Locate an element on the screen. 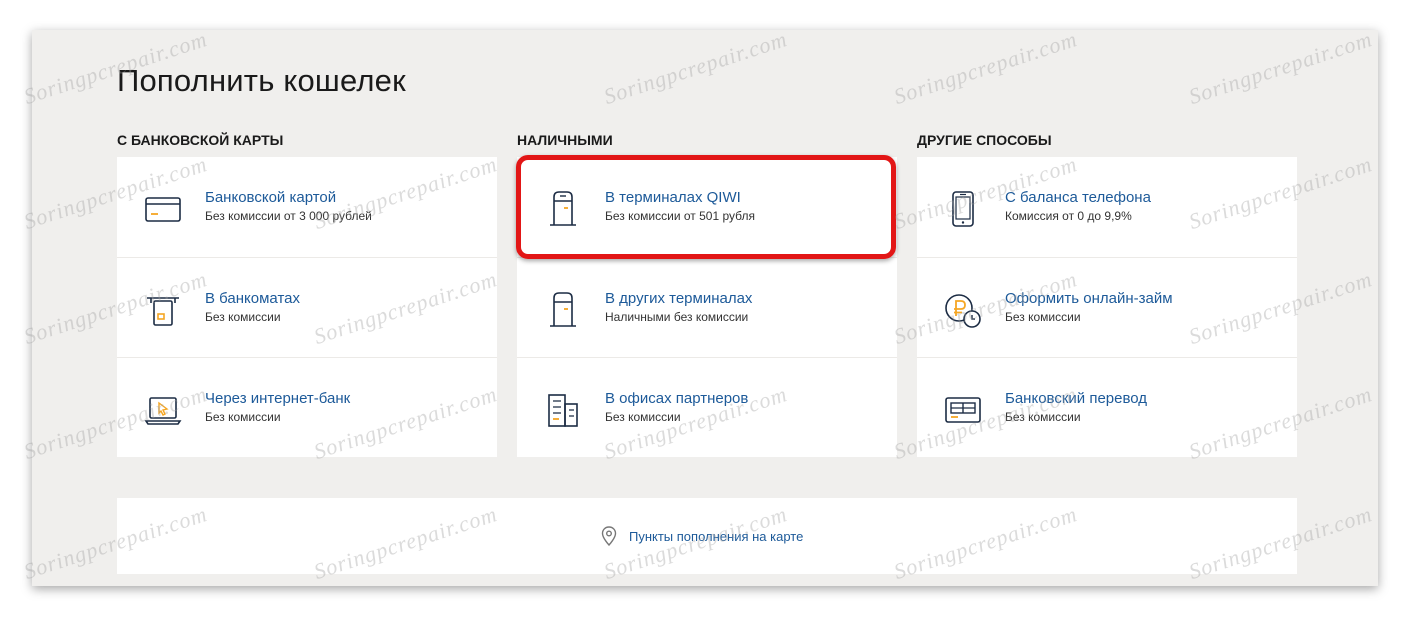 The width and height of the screenshot is (1410, 618). ruble-loan-icon is located at coordinates (963, 311).